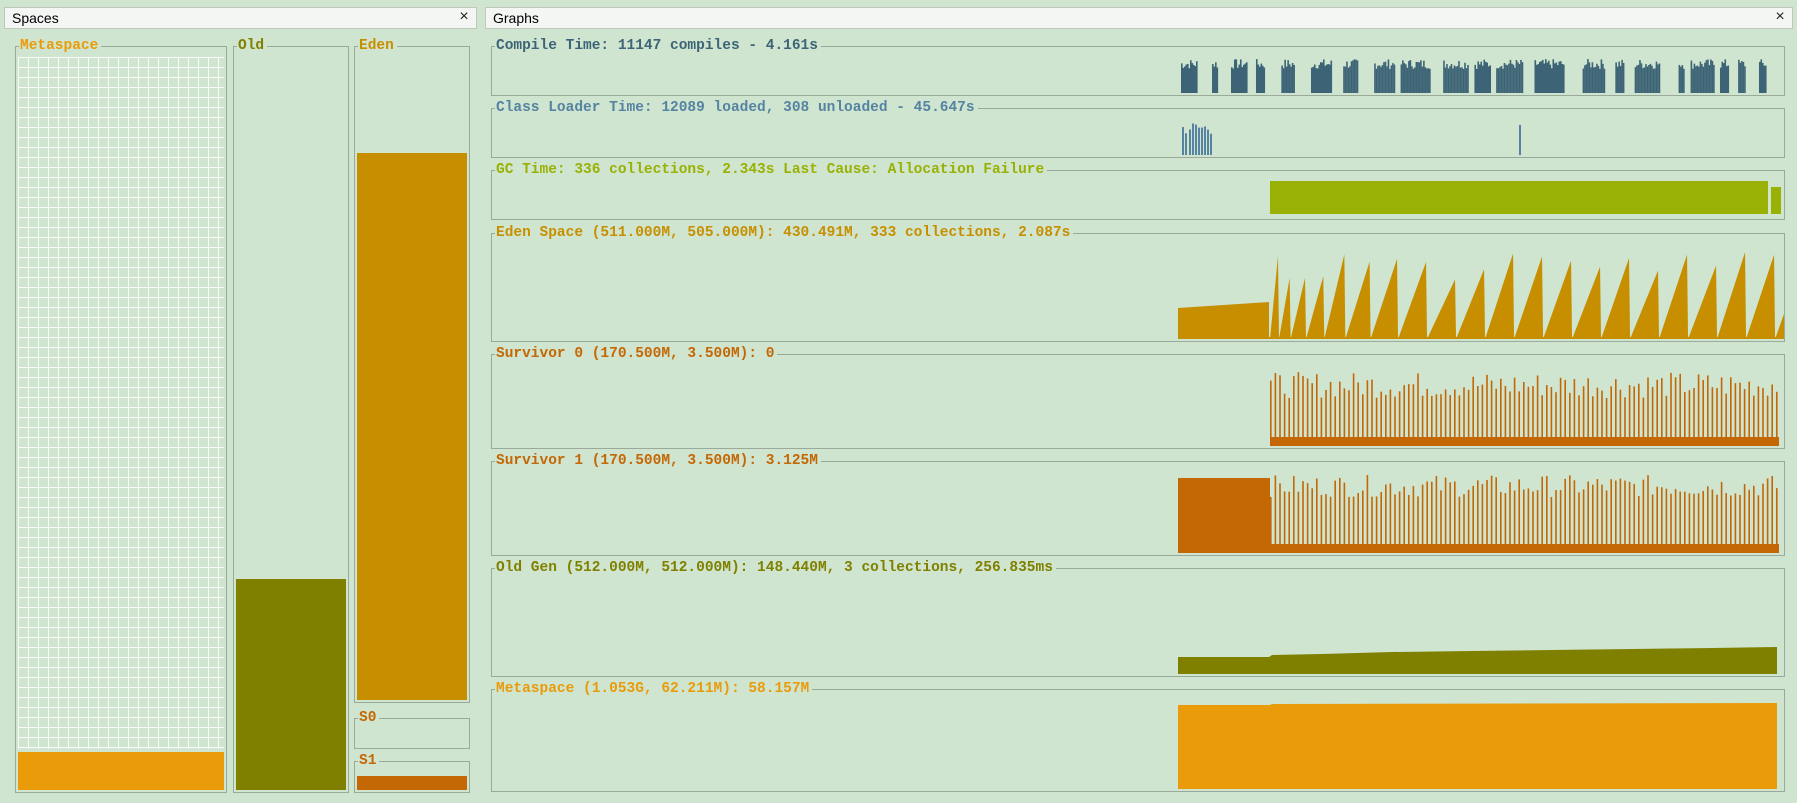 Image resolution: width=1797 pixels, height=803 pixels. What do you see at coordinates (464, 17) in the screenshot?
I see `spaces-close-icon: ×` at bounding box center [464, 17].